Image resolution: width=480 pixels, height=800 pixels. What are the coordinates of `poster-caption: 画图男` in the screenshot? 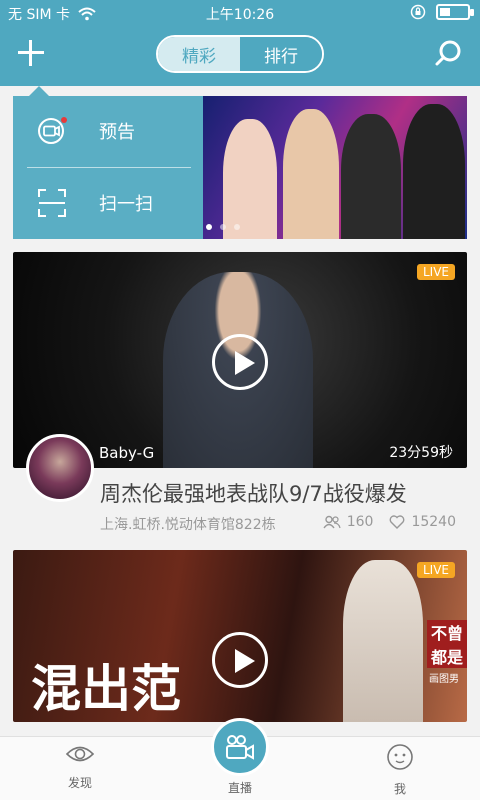 It's located at (444, 679).